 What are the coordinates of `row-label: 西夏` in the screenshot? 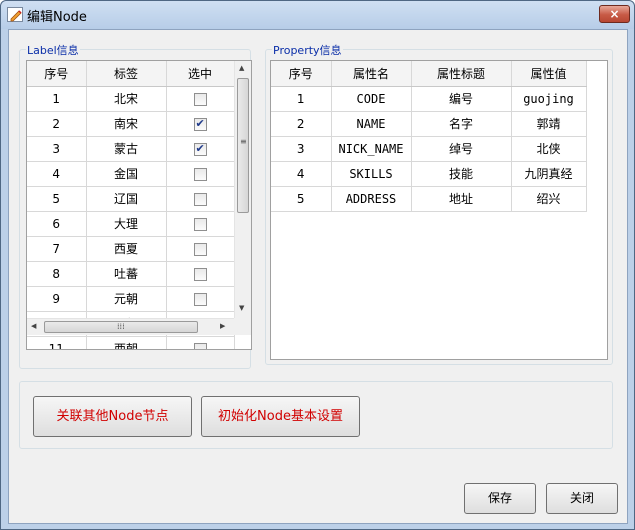 It's located at (126, 249).